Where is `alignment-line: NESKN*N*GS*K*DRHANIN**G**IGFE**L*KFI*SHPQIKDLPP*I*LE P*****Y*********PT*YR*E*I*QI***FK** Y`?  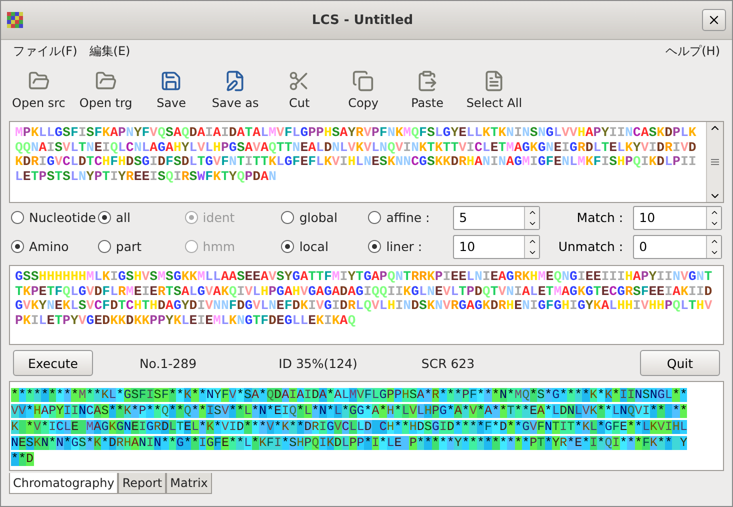 alignment-line: NESKN*N*GS*K*DRHANIN**G**IGFE**L*KFI*SHPQIKDLPP*I*LE P*****Y*********PT*YR*E*I*QI***FK** Y is located at coordinates (349, 441).